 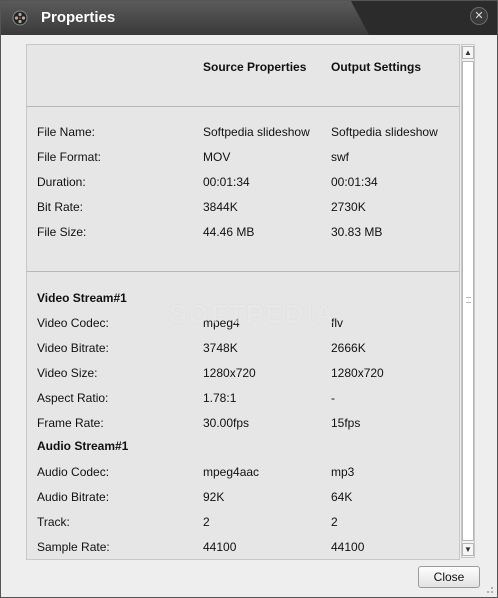 I want to click on source-value: 3748K, so click(x=220, y=348).